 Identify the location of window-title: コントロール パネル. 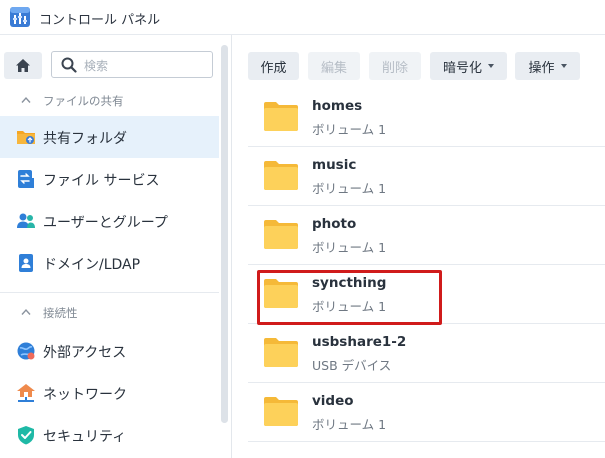
(100, 20).